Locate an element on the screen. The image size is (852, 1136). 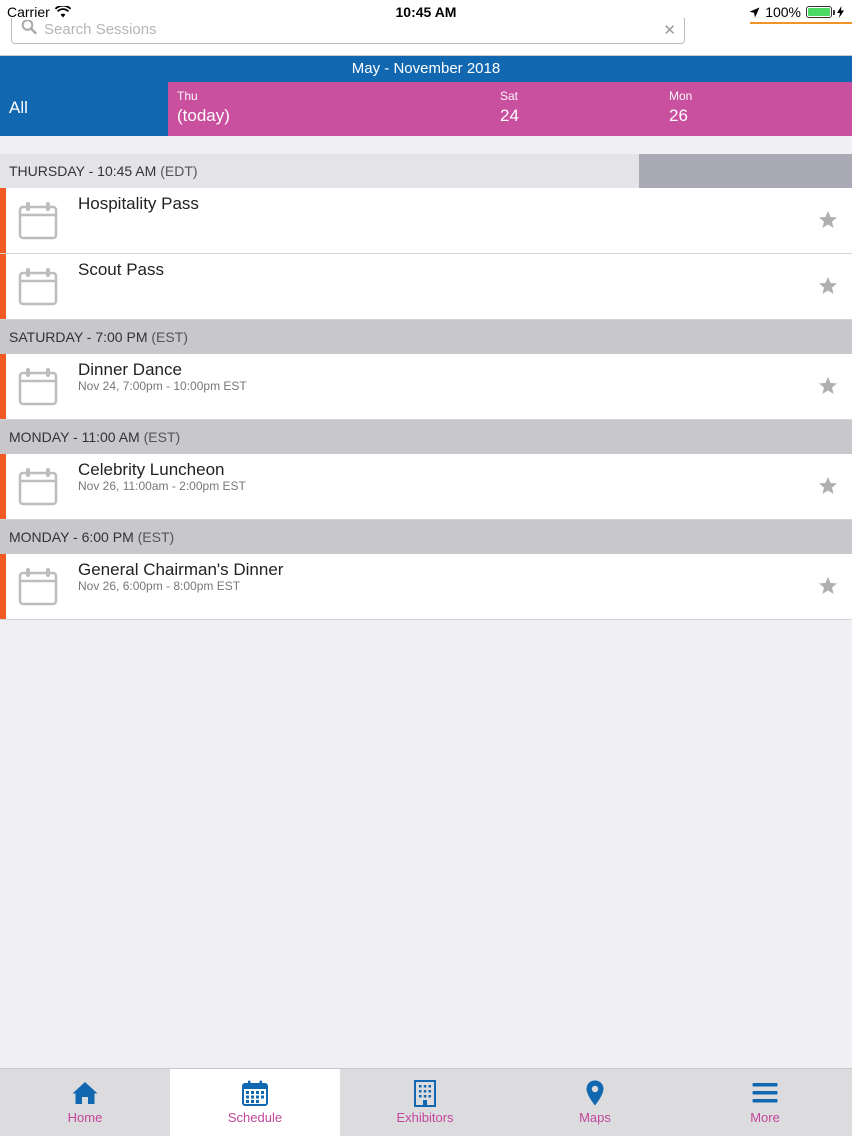
current-time-indicator is located at coordinates (745, 171).